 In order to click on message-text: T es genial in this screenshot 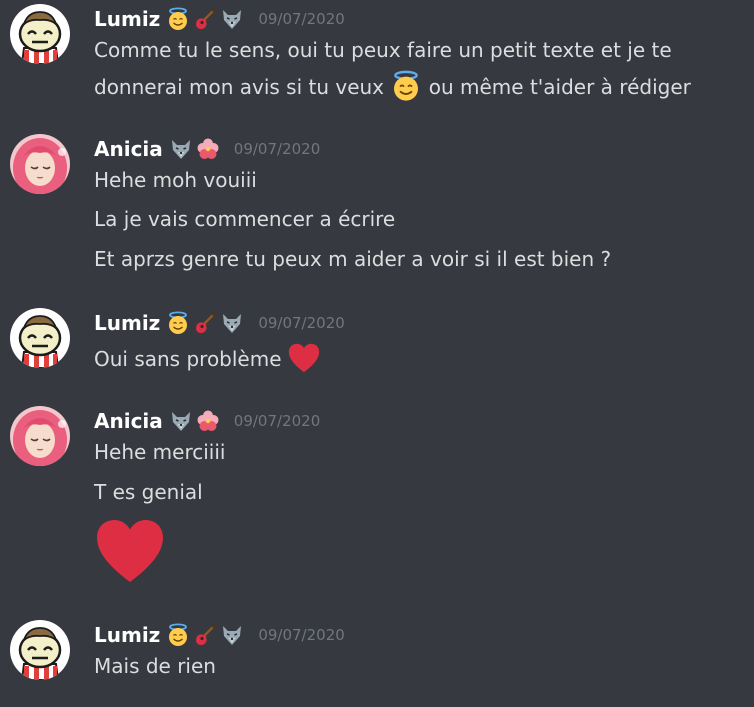, I will do `click(148, 492)`.